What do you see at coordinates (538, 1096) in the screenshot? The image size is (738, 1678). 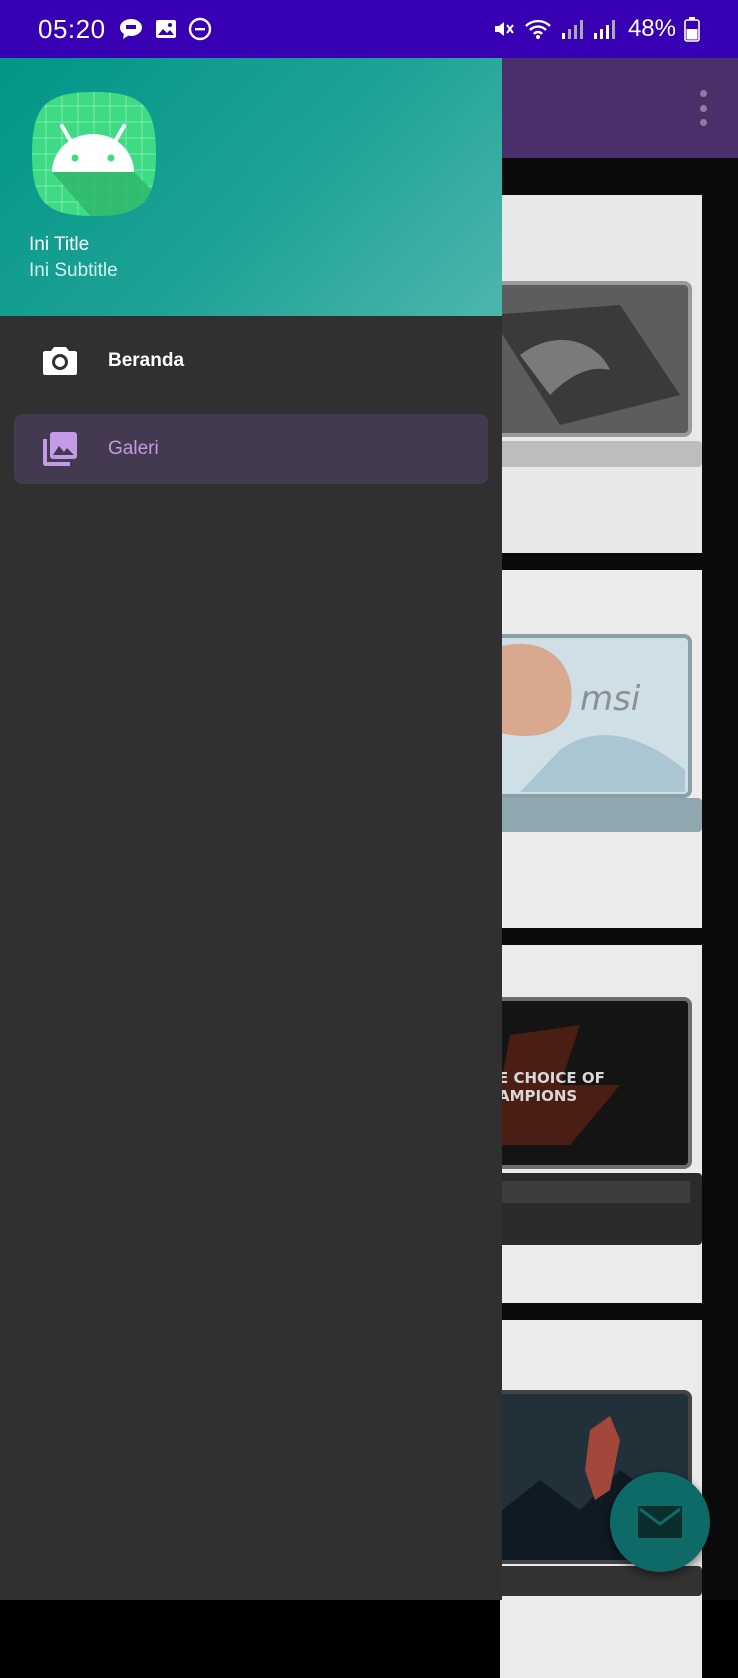 I see `svg-text: AMPIONS` at bounding box center [538, 1096].